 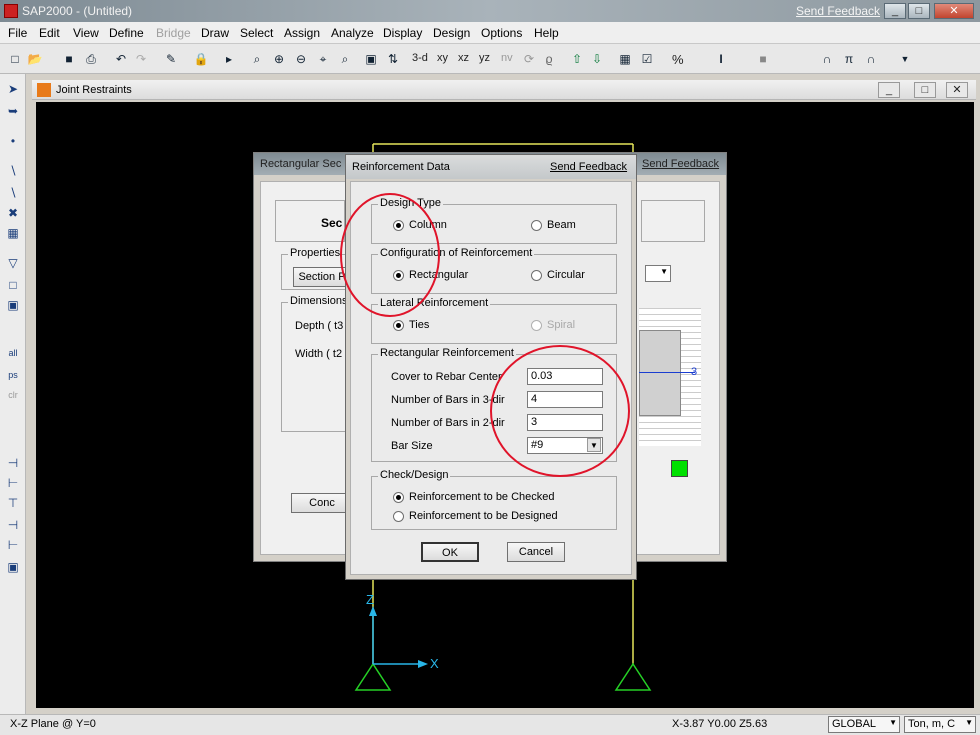 I want to click on select-all-icon: all, so click(x=13, y=353).